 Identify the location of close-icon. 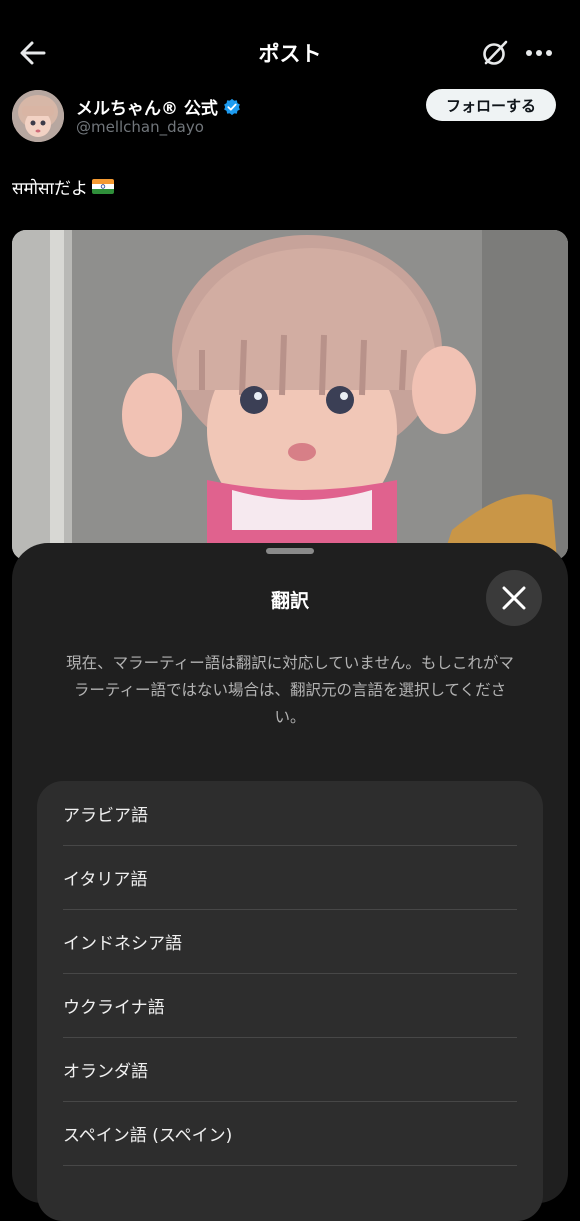
(514, 598).